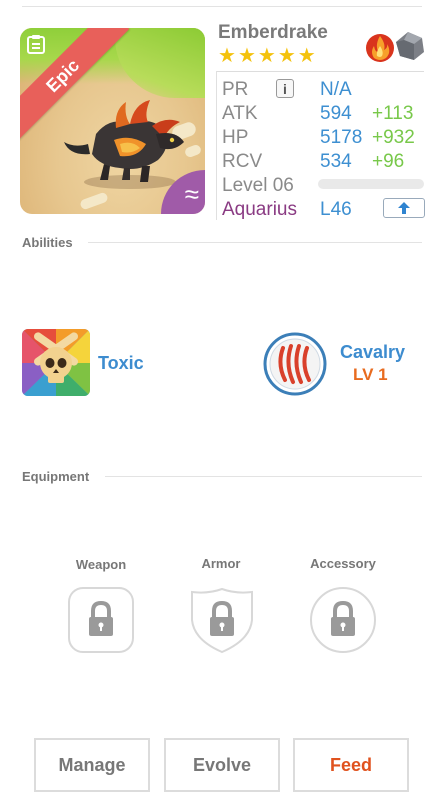 Image resolution: width=444 pixels, height=800 pixels. Describe the element at coordinates (351, 765) in the screenshot. I see `feed-button: Feed` at that location.